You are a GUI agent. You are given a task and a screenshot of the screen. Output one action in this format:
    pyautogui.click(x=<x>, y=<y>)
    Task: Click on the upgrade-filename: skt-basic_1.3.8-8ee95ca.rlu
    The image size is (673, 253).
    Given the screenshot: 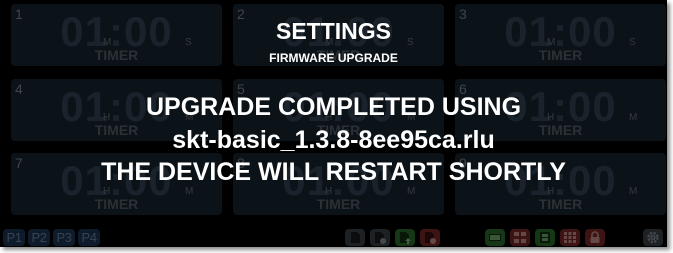 What is the action you would take?
    pyautogui.click(x=333, y=140)
    